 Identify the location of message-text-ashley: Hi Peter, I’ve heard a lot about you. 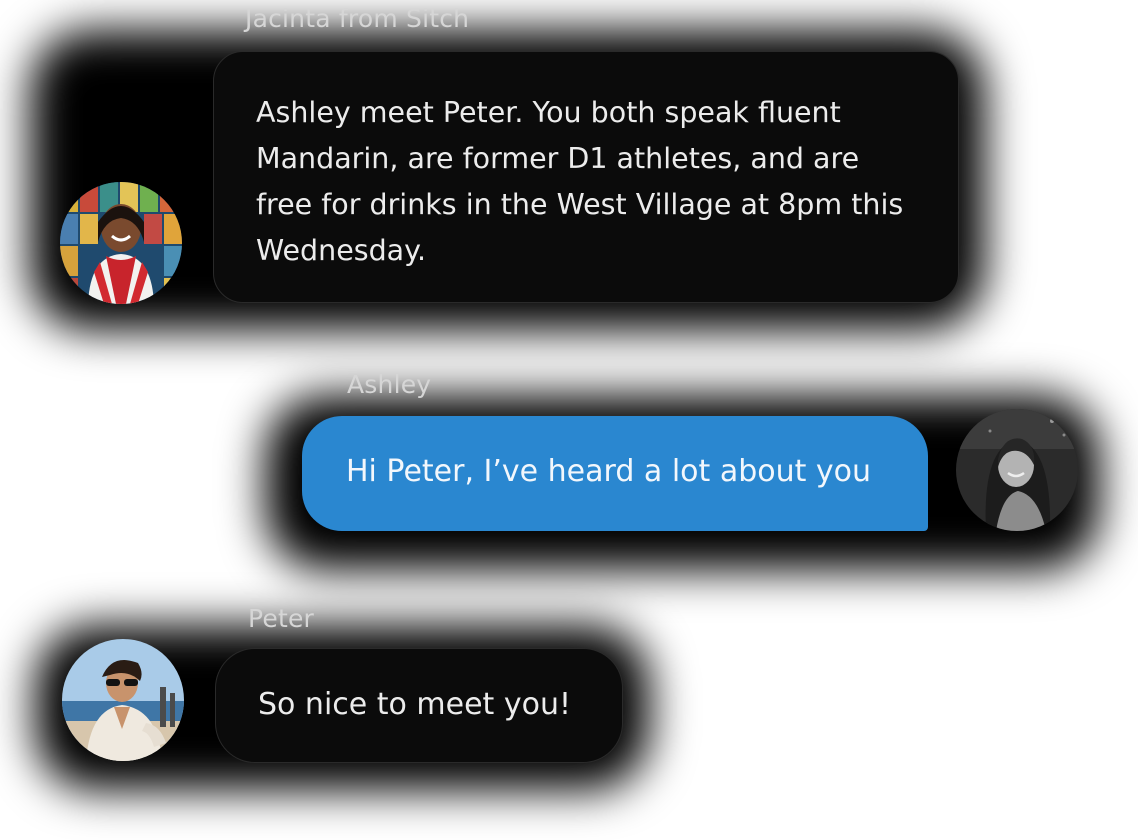
(609, 471).